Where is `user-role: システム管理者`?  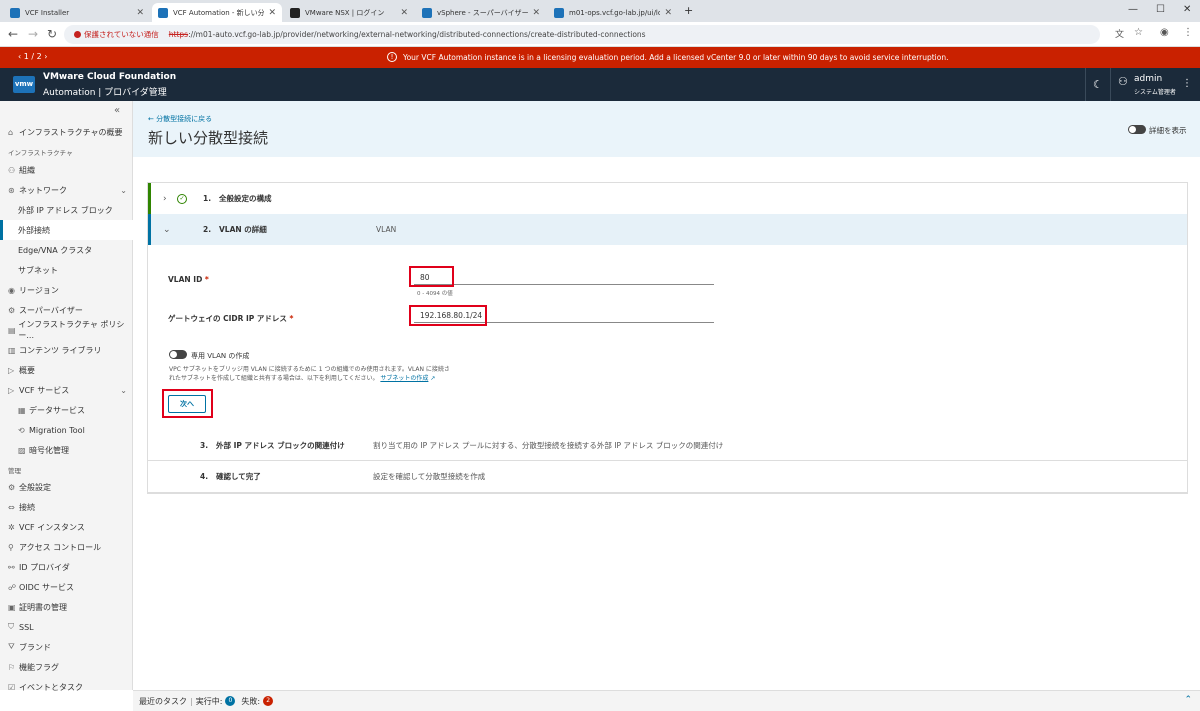 user-role: システム管理者 is located at coordinates (1155, 92).